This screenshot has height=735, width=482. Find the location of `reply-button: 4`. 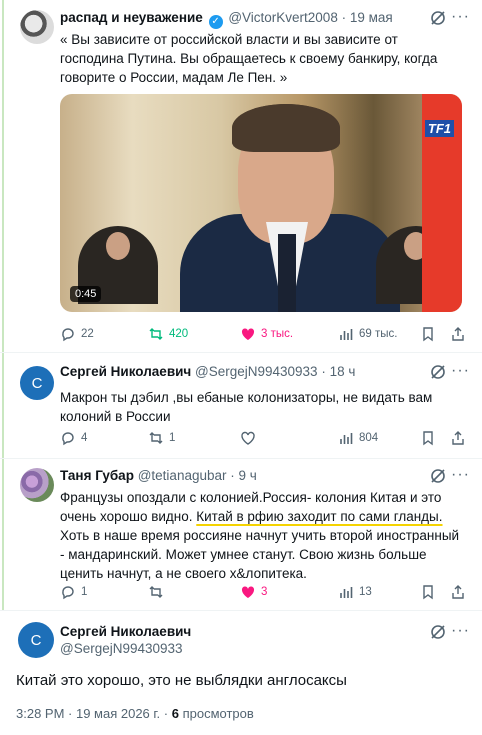

reply-button: 4 is located at coordinates (73, 438).